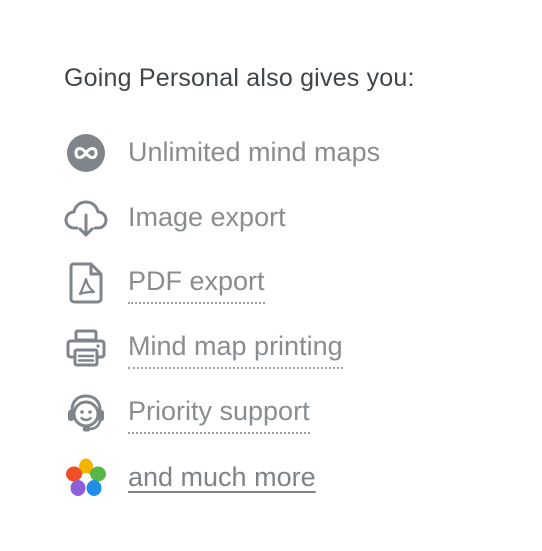 The height and width of the screenshot is (551, 542). I want to click on feature-and-much-more: and much more, so click(294, 477).